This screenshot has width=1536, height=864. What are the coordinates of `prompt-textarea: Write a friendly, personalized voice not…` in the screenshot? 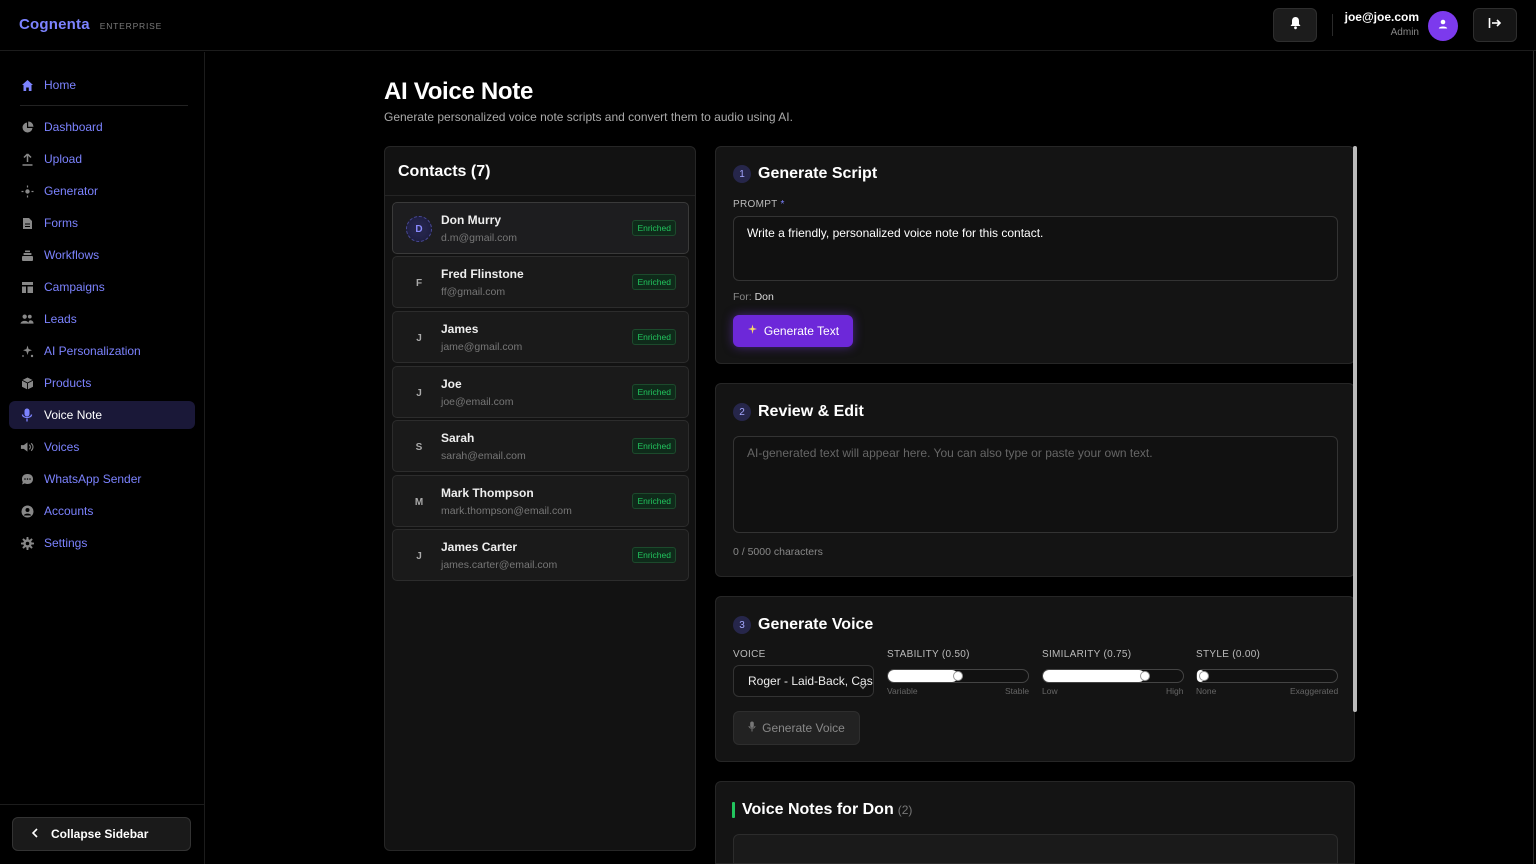 It's located at (1035, 248).